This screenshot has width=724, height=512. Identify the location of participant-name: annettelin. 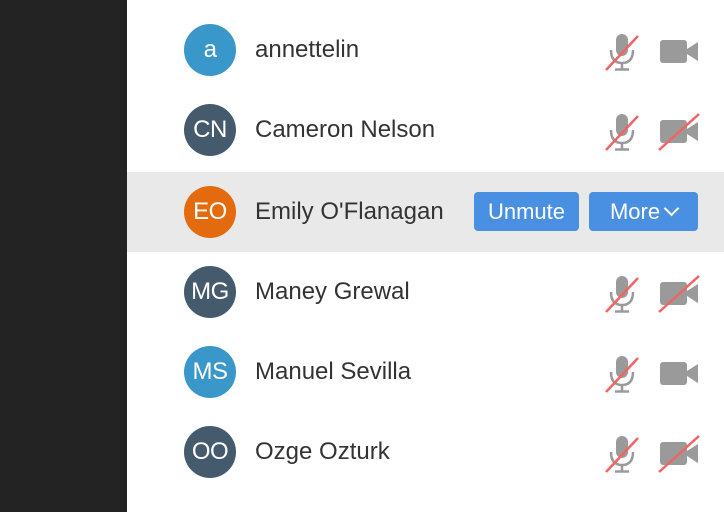
(307, 49).